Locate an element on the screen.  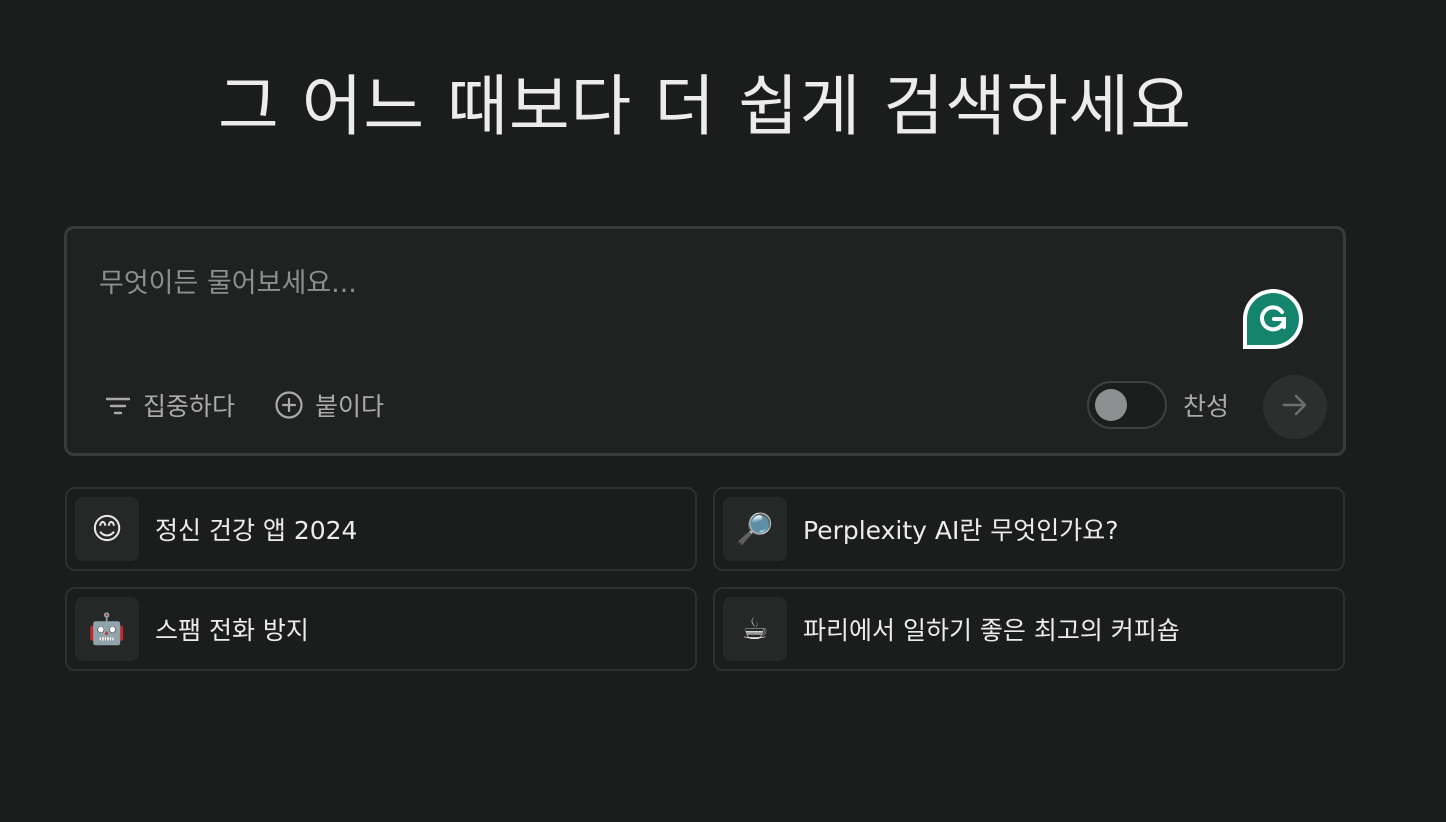
toggle-knob is located at coordinates (1111, 405).